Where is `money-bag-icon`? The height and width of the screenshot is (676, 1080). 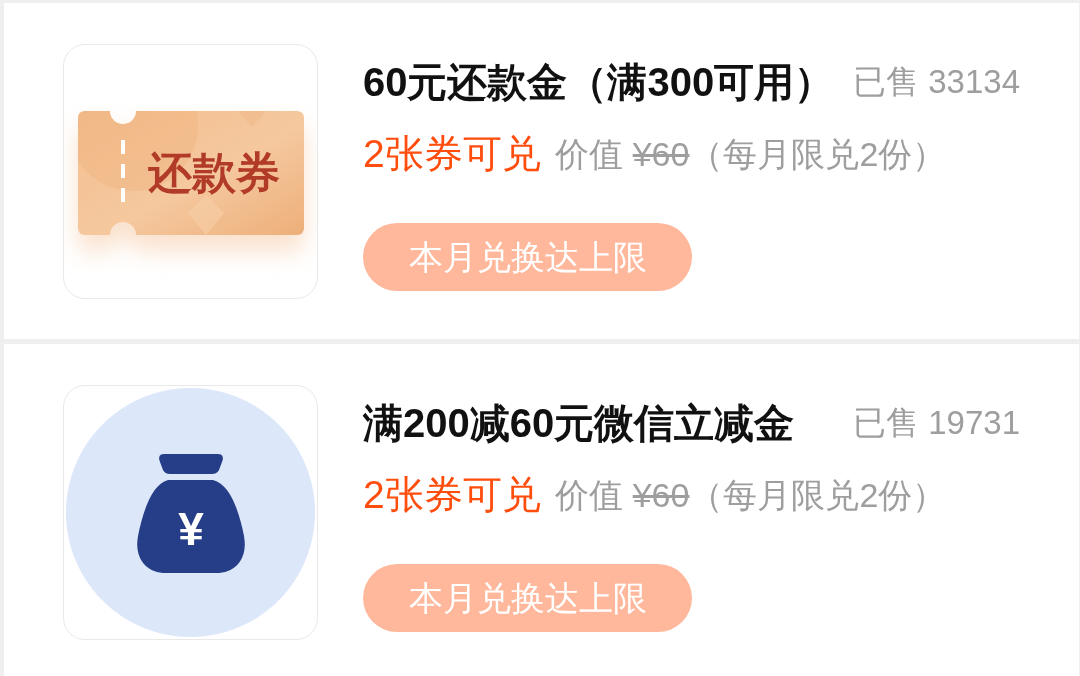 money-bag-icon is located at coordinates (191, 513).